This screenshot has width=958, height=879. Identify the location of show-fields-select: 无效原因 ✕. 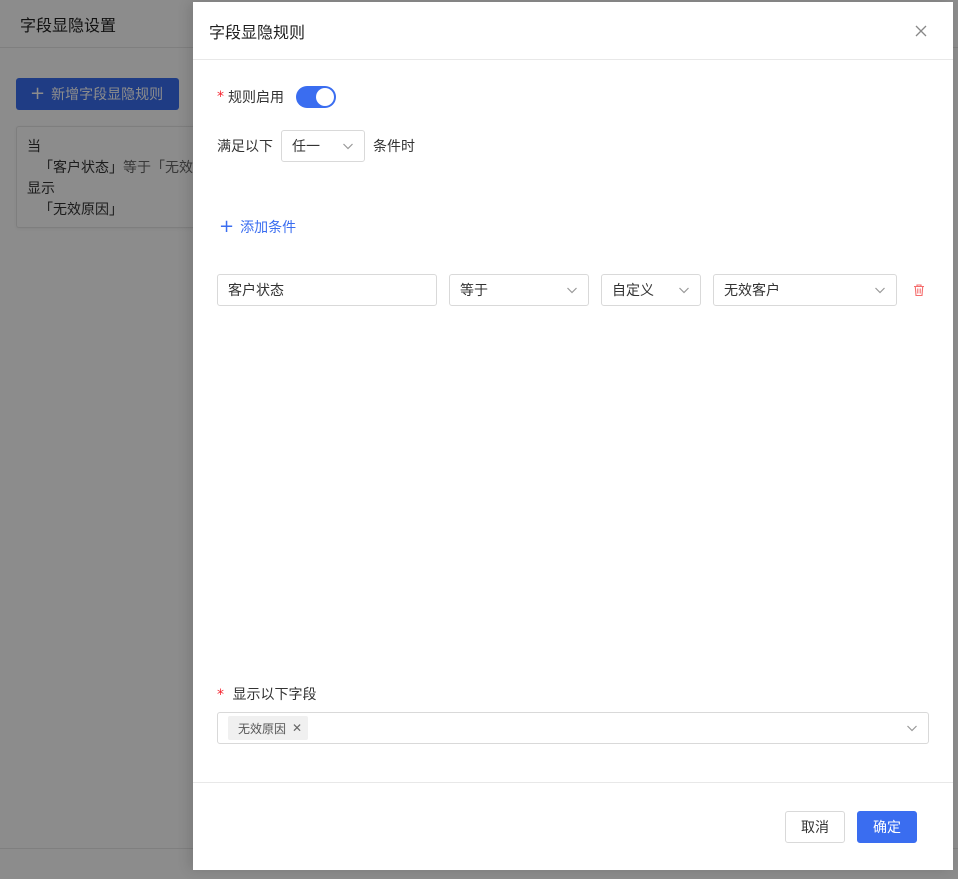
(573, 728).